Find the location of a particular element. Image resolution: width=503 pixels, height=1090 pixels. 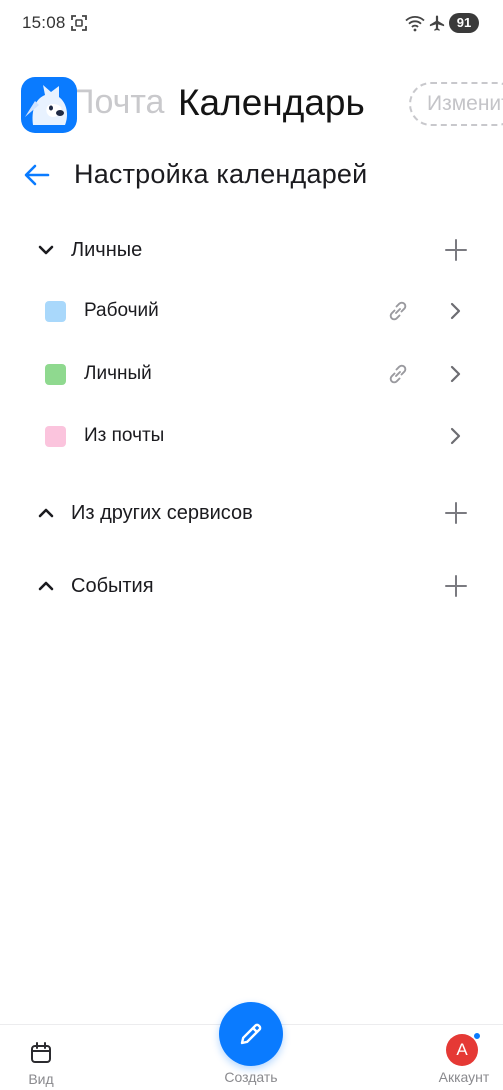

calendar-label: Рабочий is located at coordinates (121, 310).